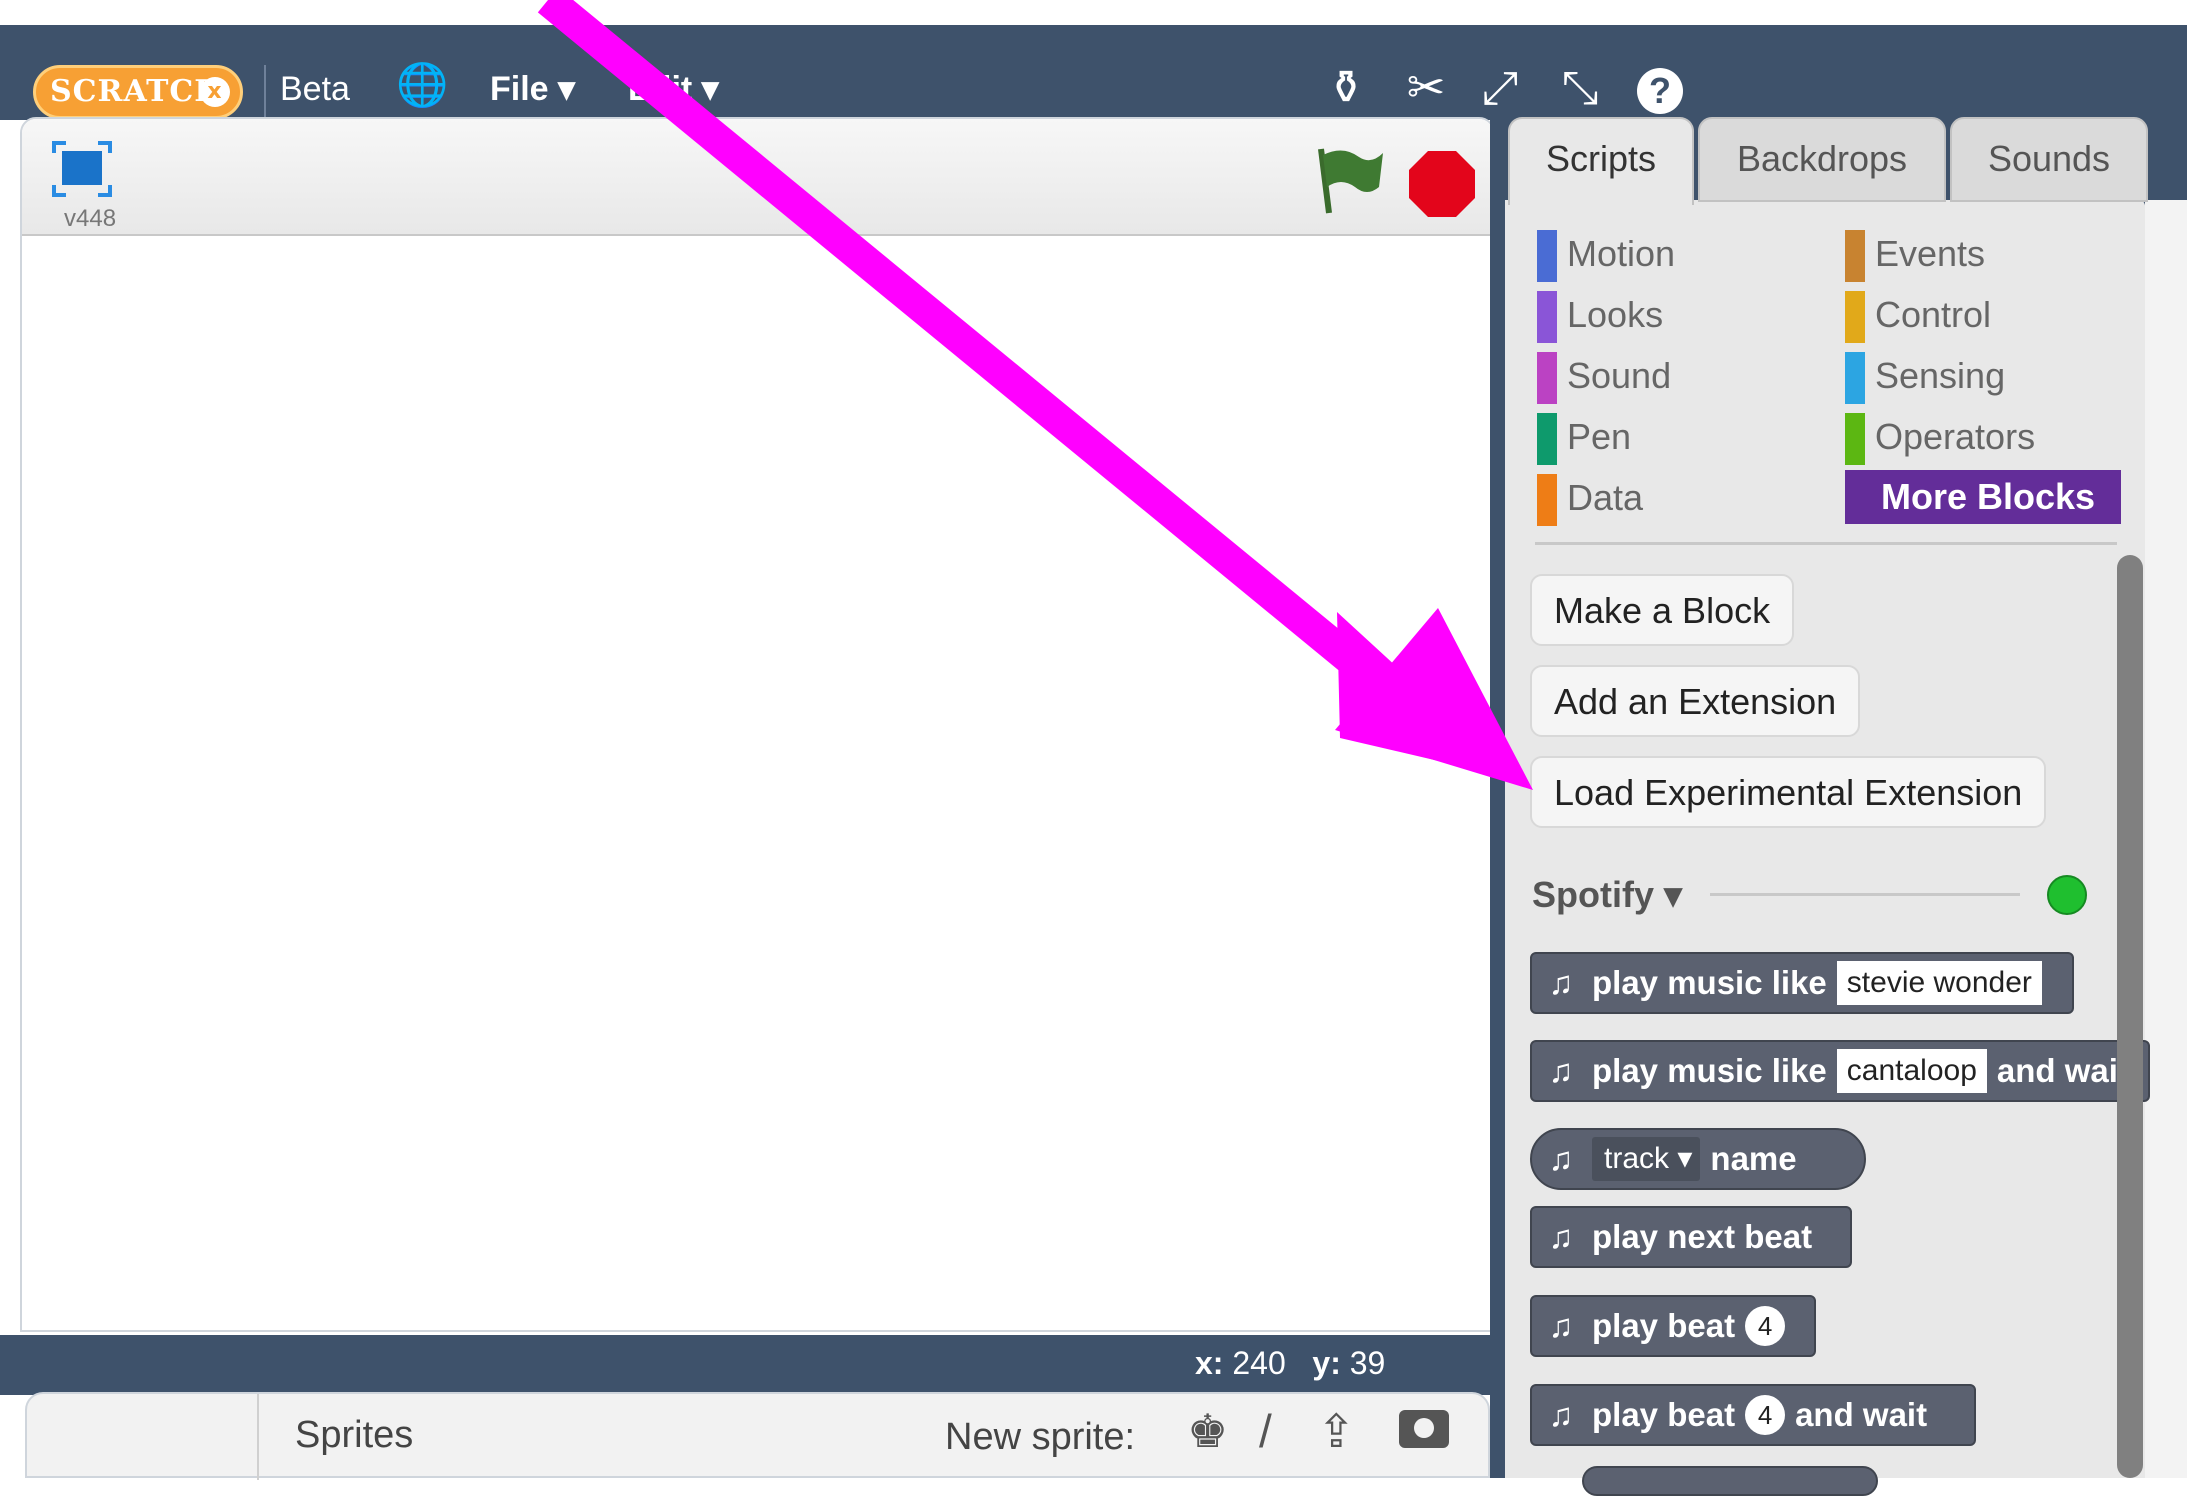 Image resolution: width=2187 pixels, height=1496 pixels. Describe the element at coordinates (1434, 699) in the screenshot. I see `arrow-tip` at that location.